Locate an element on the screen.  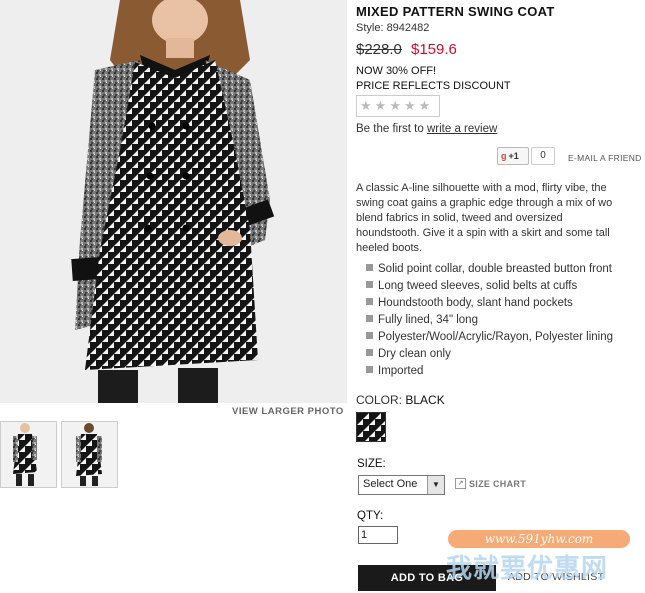
review-prefix: Be the first to is located at coordinates (390, 129).